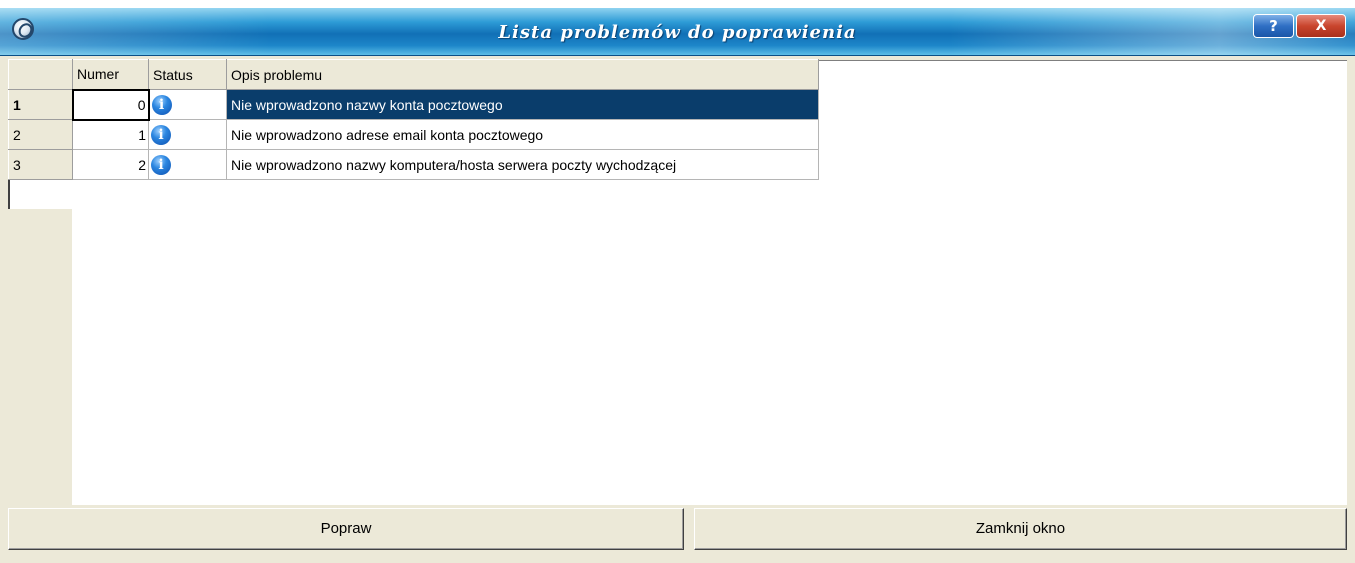  Describe the element at coordinates (110, 164) in the screenshot. I see `numer-cell: 2` at that location.